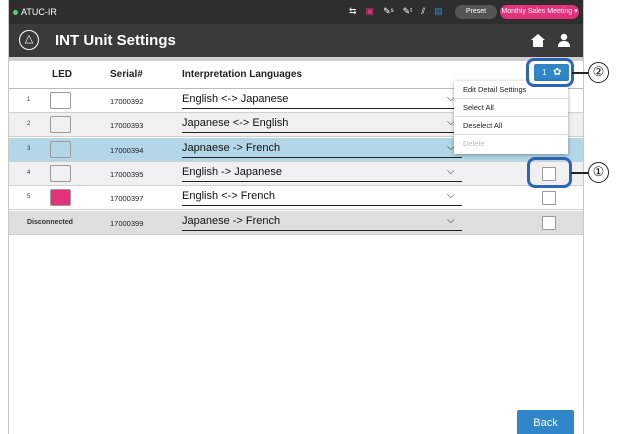 The height and width of the screenshot is (434, 621). Describe the element at coordinates (232, 171) in the screenshot. I see `language-value: English -> Japanese` at that location.